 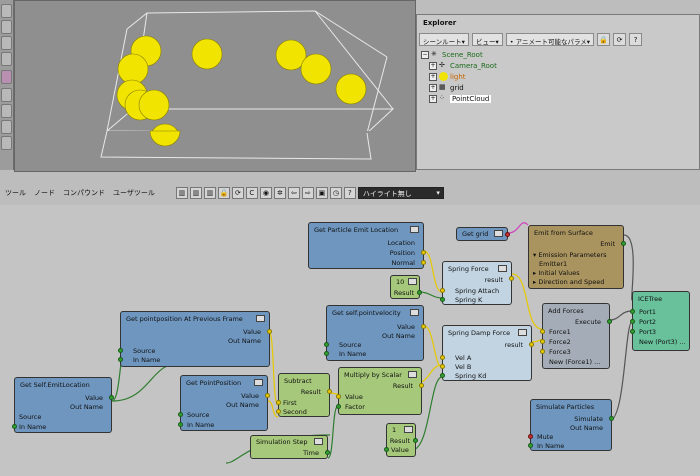 What do you see at coordinates (401, 440) in the screenshot?
I see `node-scalar-1: 1 Result Value` at bounding box center [401, 440].